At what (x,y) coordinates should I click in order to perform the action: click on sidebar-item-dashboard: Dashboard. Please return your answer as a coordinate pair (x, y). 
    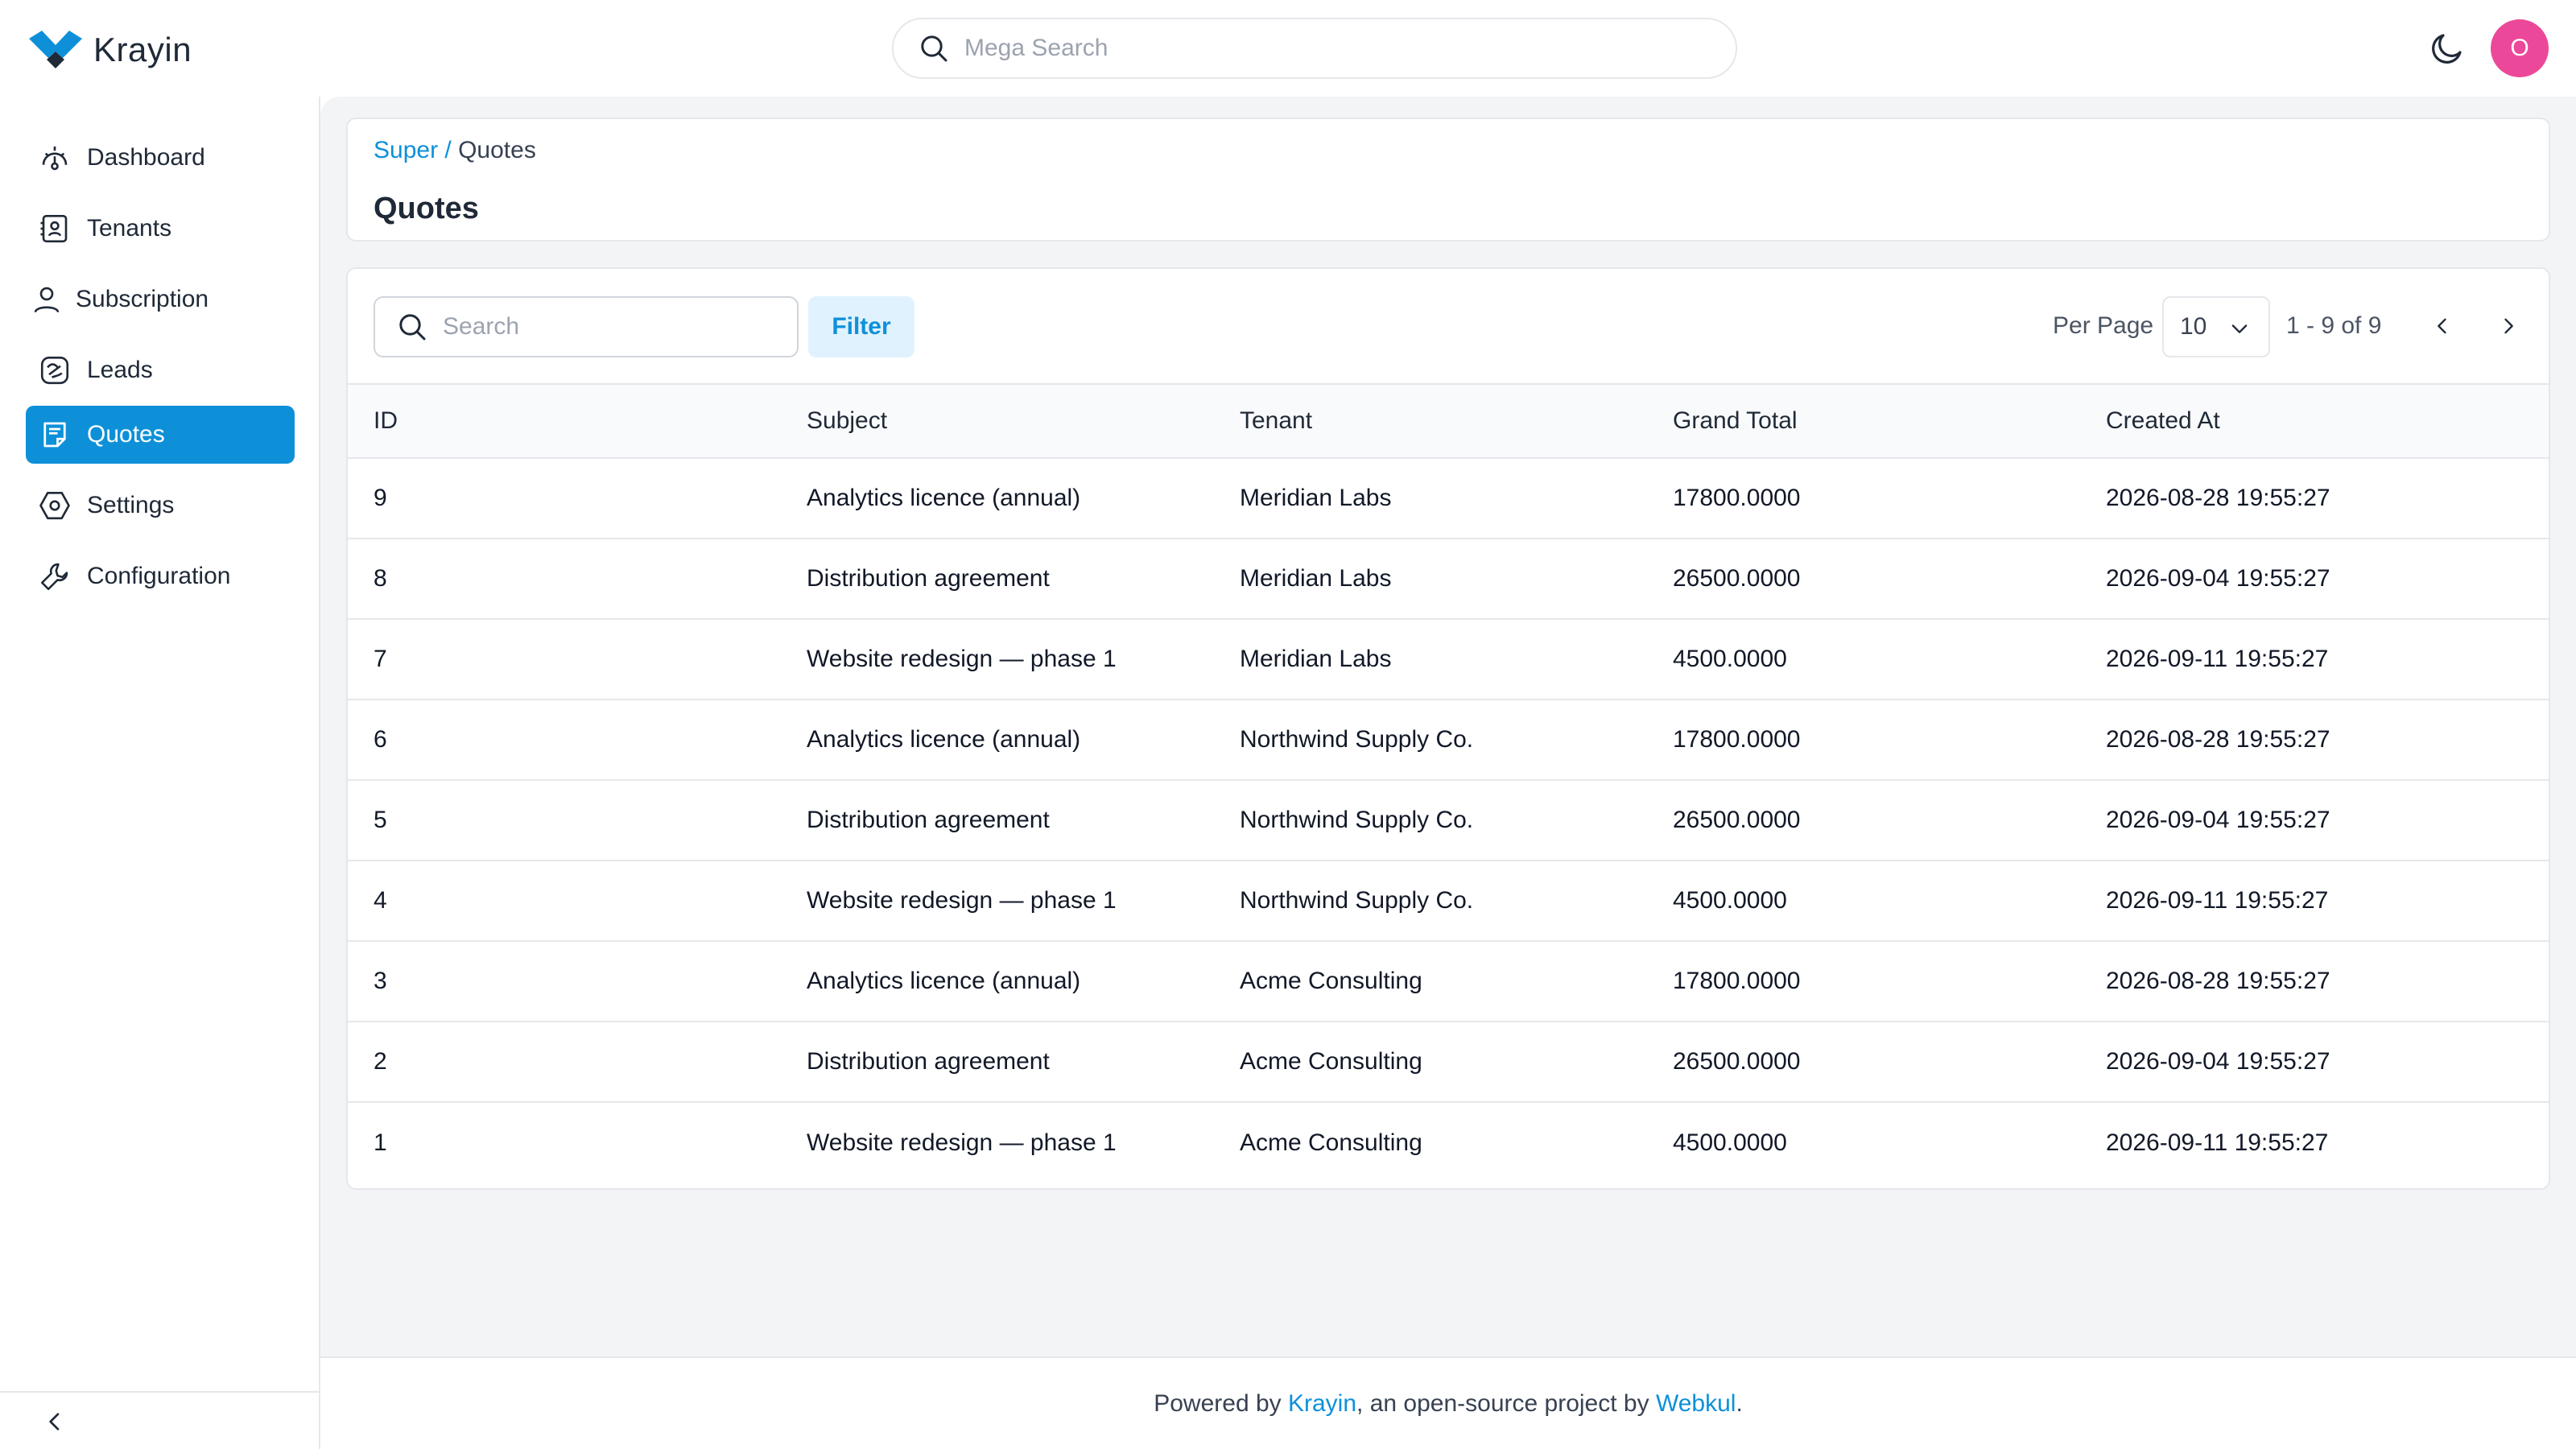
    Looking at the image, I should click on (160, 158).